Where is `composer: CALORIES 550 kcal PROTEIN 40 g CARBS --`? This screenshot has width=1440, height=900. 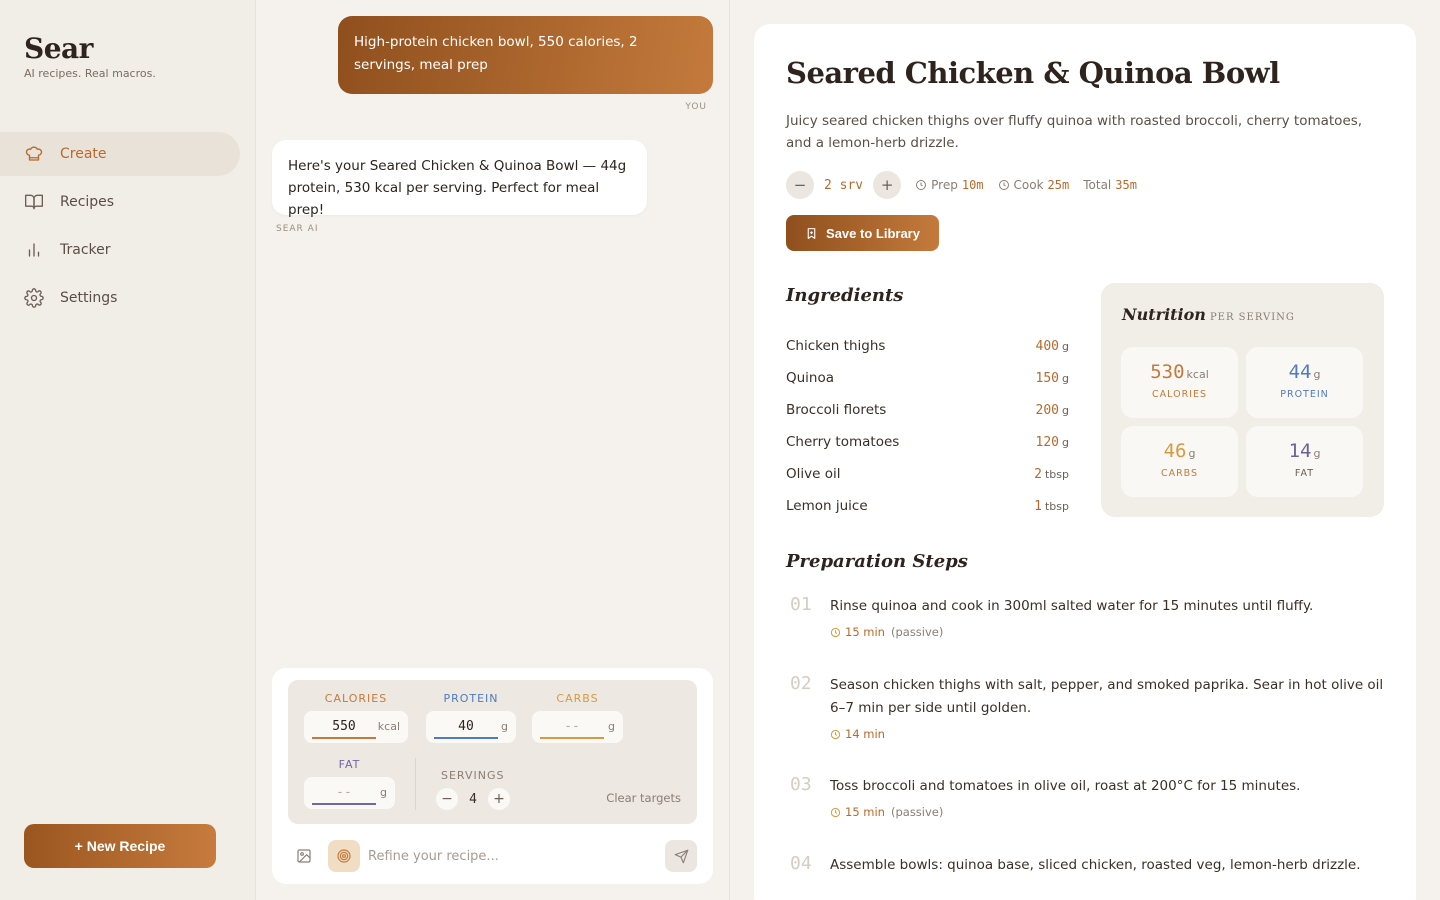 composer: CALORIES 550 kcal PROTEIN 40 g CARBS -- is located at coordinates (492, 776).